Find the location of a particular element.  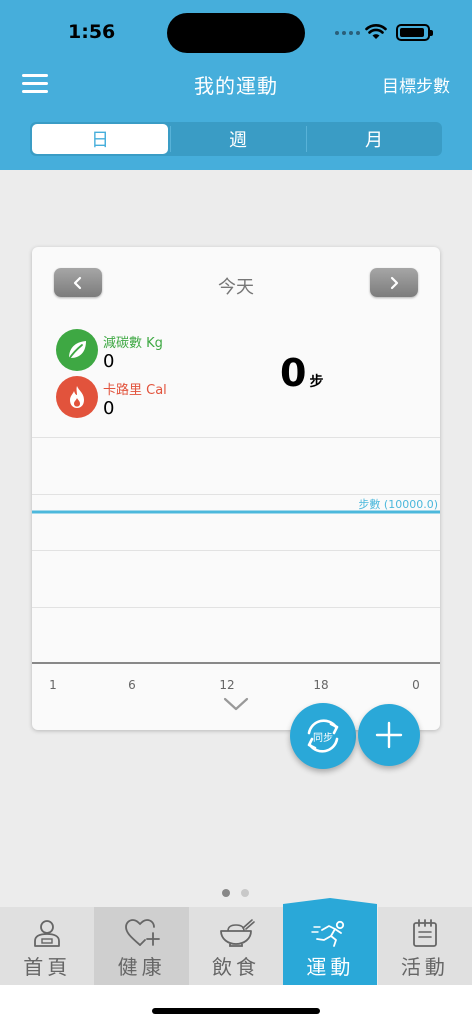

sync-label: 同步 is located at coordinates (323, 738).